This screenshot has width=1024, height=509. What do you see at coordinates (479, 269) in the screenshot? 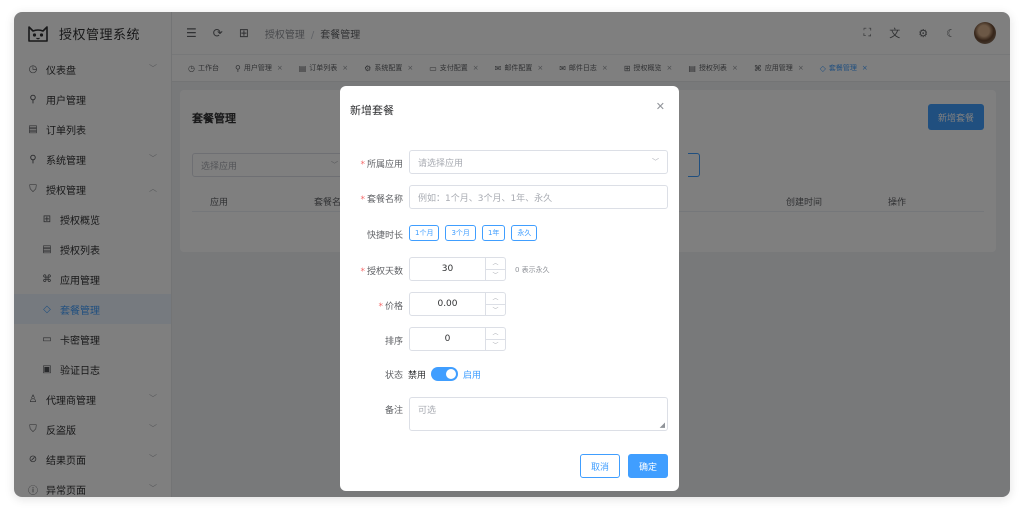
I see `days-stepper: 30 ︿ ﹀ 0 表示永久` at bounding box center [479, 269].